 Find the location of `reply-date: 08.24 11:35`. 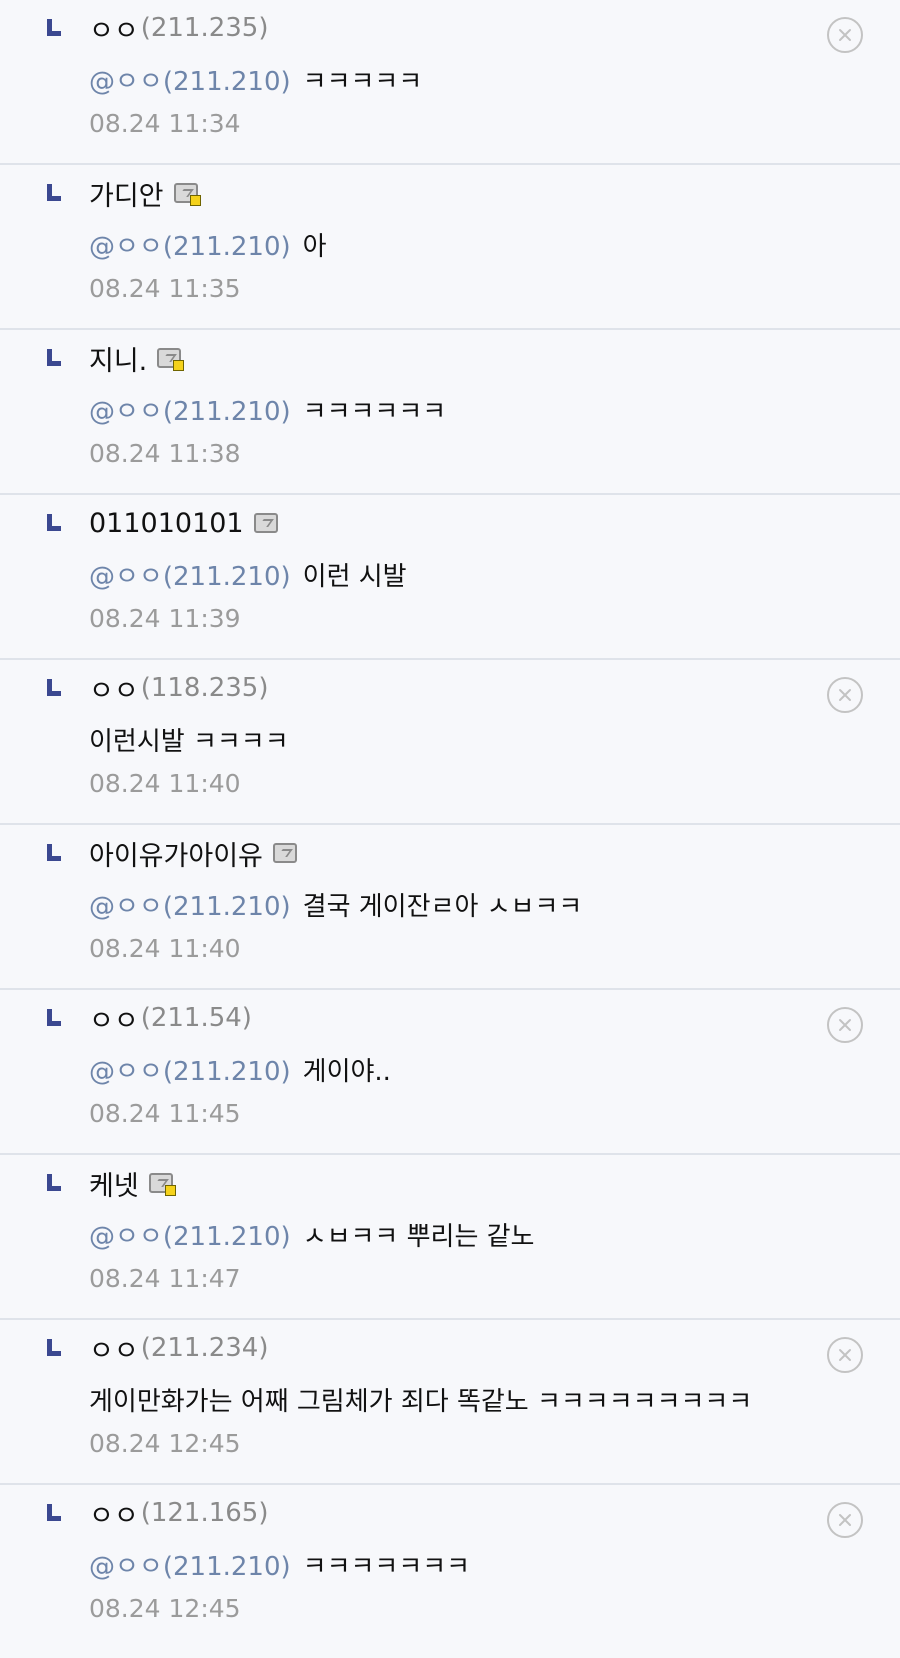

reply-date: 08.24 11:35 is located at coordinates (165, 288).